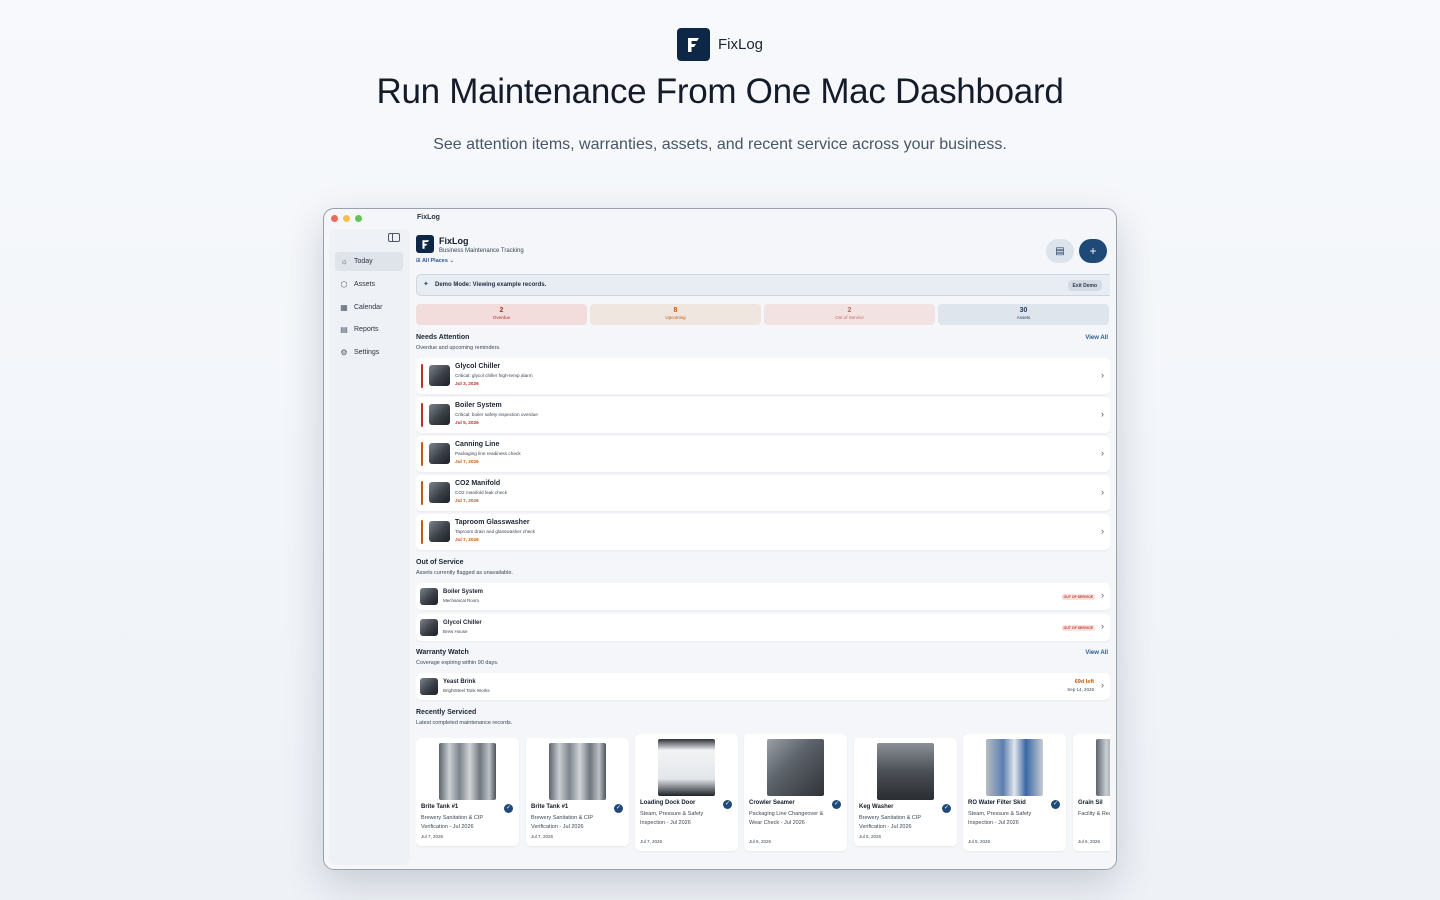 This screenshot has height=900, width=1440. Describe the element at coordinates (446, 712) in the screenshot. I see `recently-serviced-title: Recently Serviced` at that location.